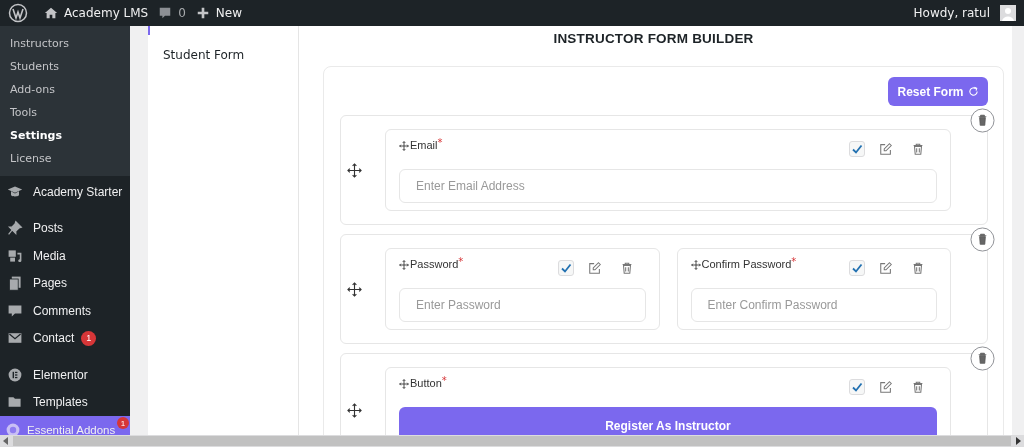 This screenshot has width=1024, height=447. Describe the element at coordinates (223, 55) in the screenshot. I see `form-tab: Student Form` at that location.